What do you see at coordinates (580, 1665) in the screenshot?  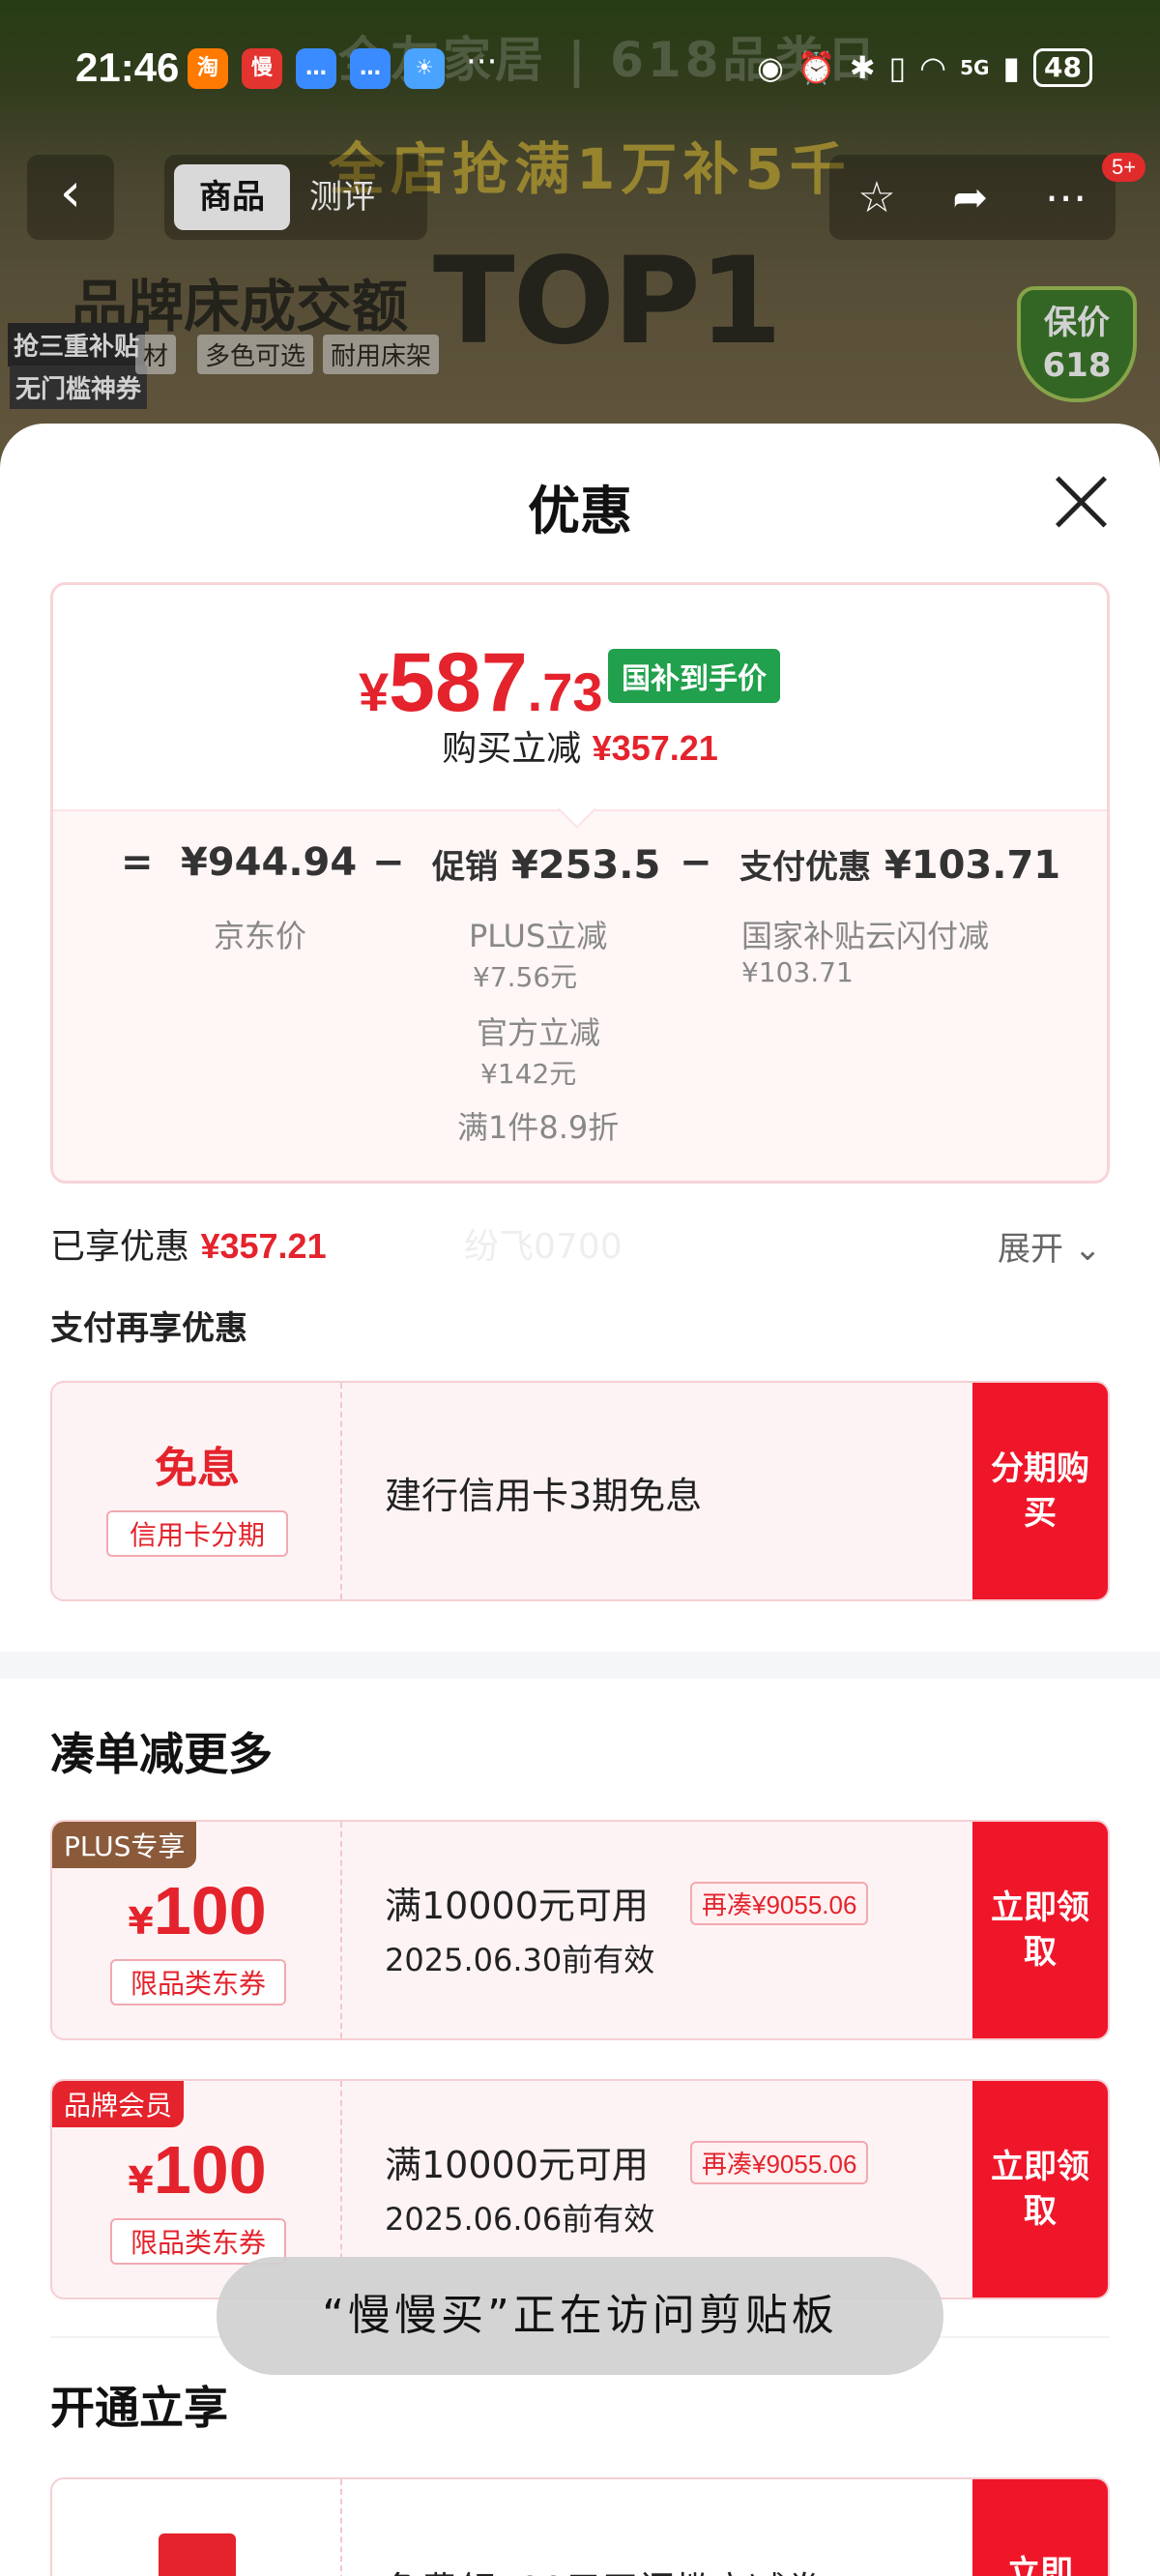 I see `section-divider` at bounding box center [580, 1665].